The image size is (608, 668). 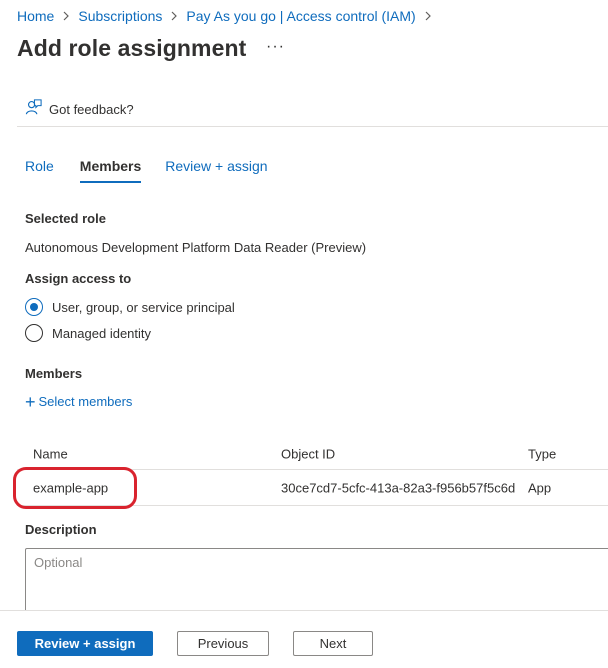 What do you see at coordinates (34, 307) in the screenshot?
I see `radio-button-checked` at bounding box center [34, 307].